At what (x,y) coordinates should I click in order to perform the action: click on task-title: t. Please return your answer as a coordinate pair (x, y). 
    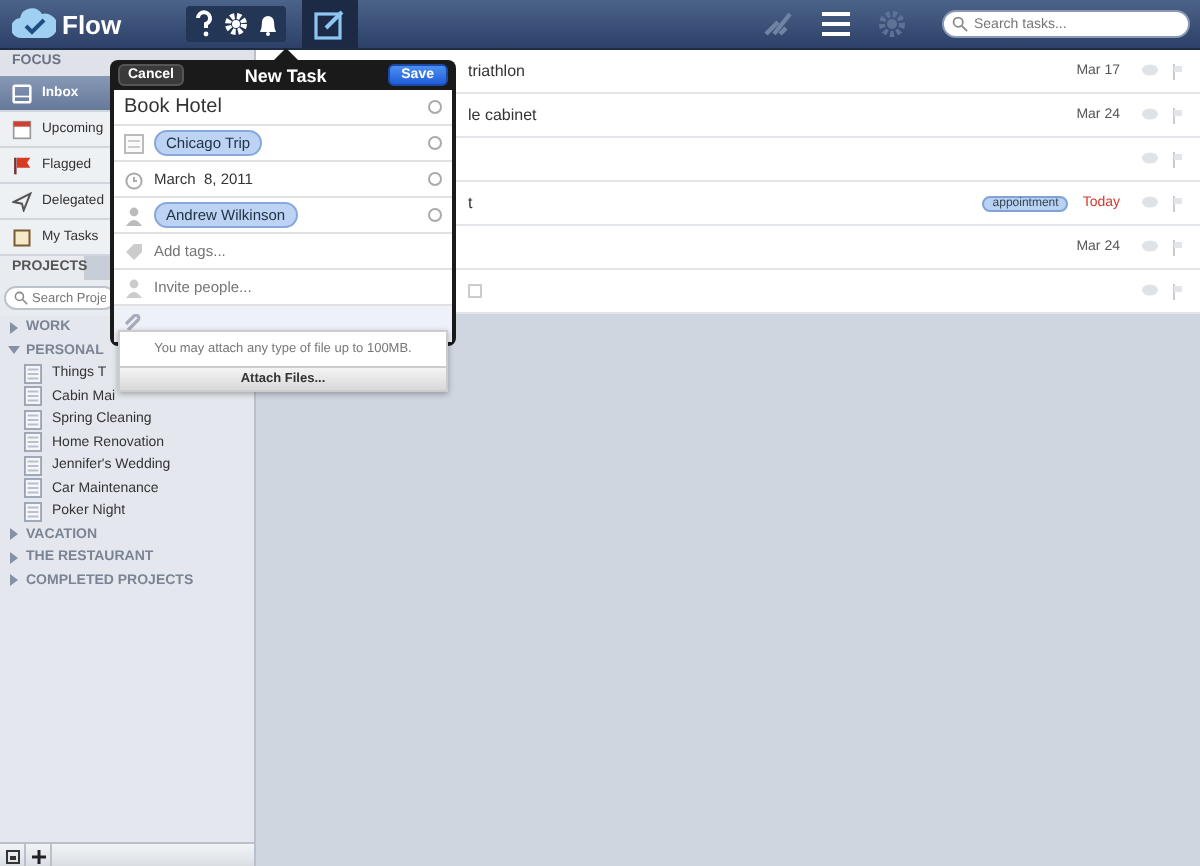
    Looking at the image, I should click on (470, 203).